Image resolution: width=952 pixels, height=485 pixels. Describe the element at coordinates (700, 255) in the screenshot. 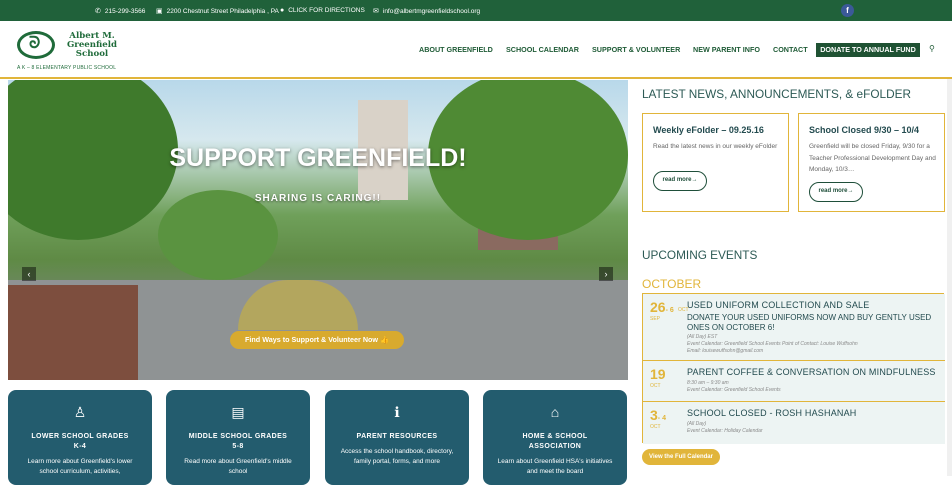

I see `events-heading: UPCOMING EVENTS` at that location.